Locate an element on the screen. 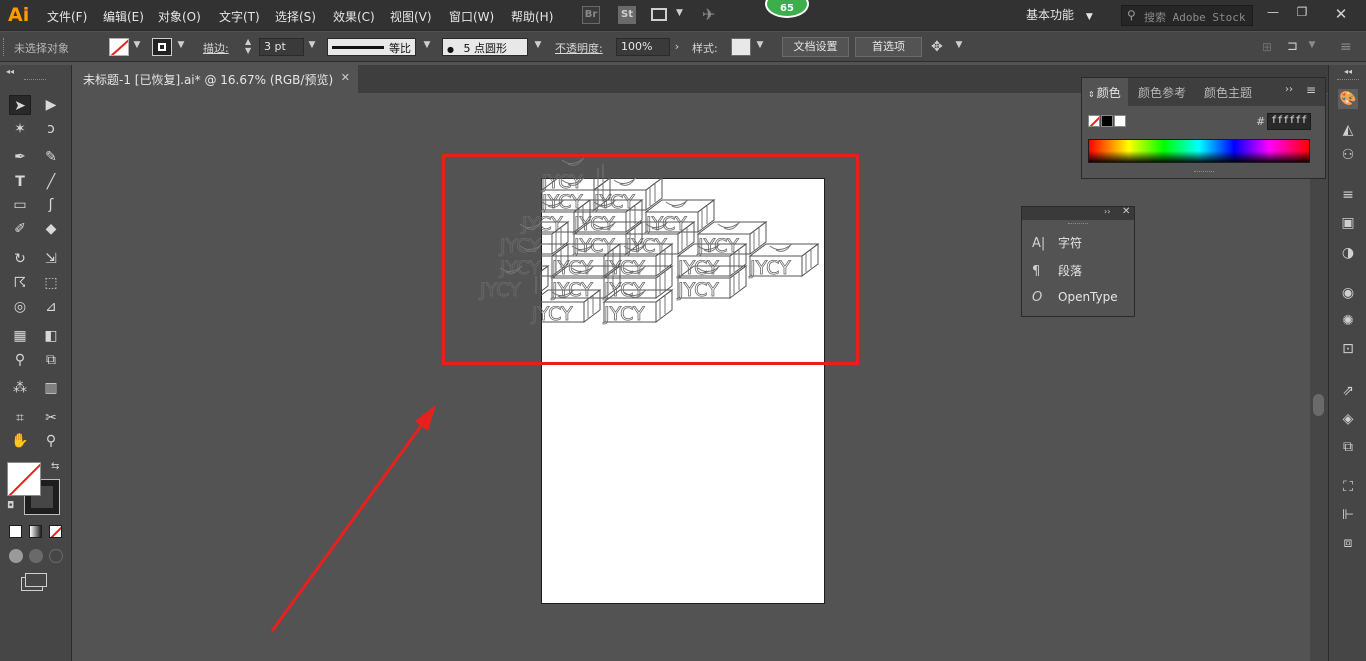 This screenshot has height=661, width=1366. character-panel-item: A| 字符 is located at coordinates (1057, 244).